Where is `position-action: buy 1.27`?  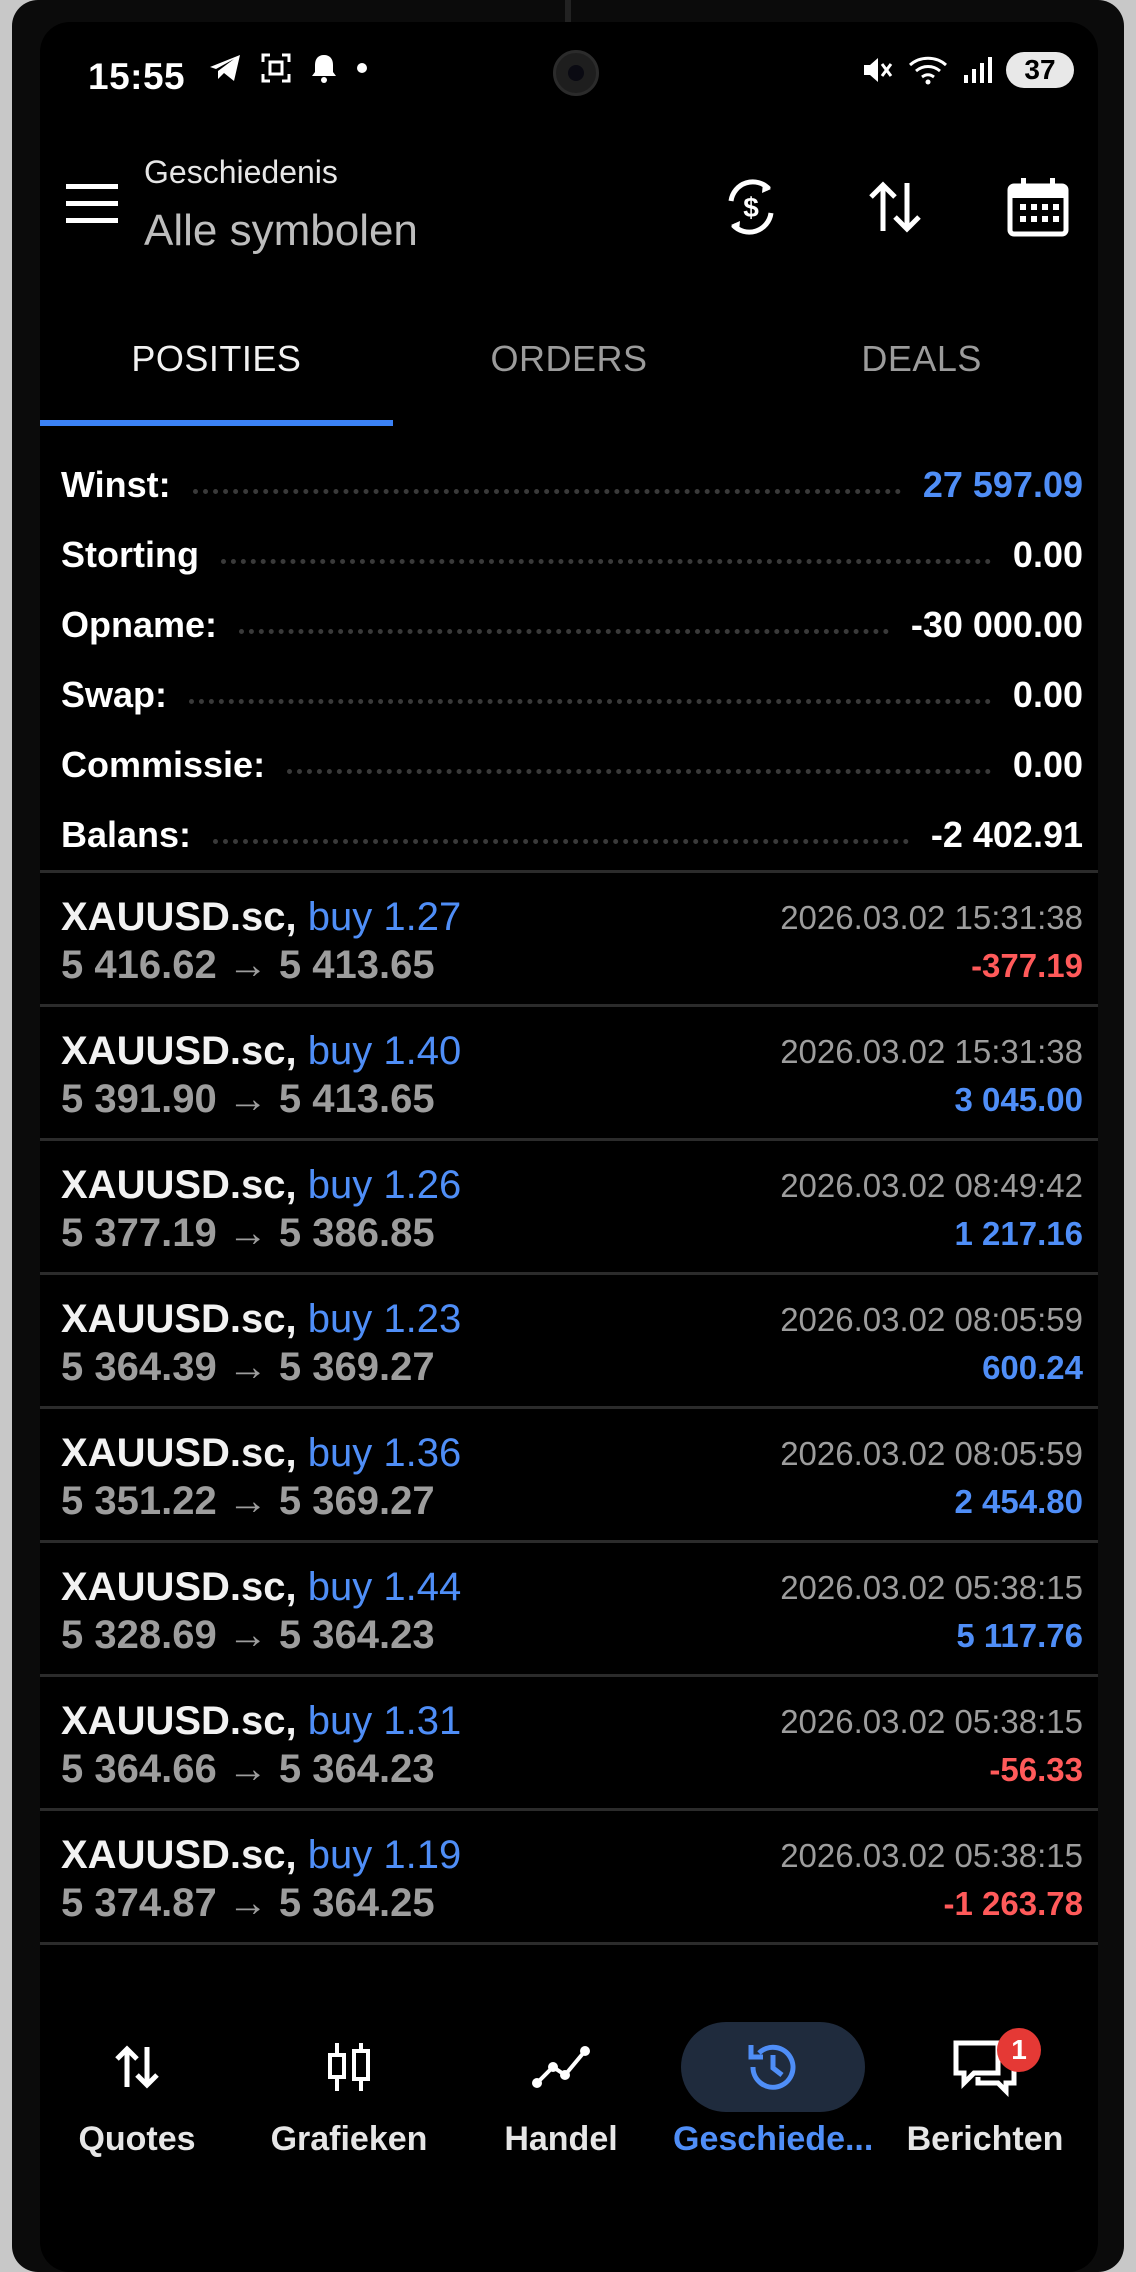 position-action: buy 1.27 is located at coordinates (384, 917).